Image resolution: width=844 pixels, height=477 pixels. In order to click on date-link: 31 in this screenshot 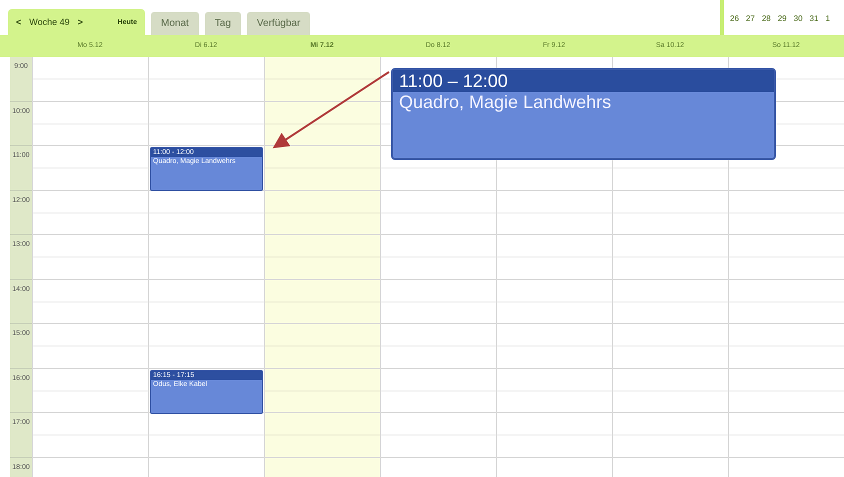, I will do `click(814, 24)`.